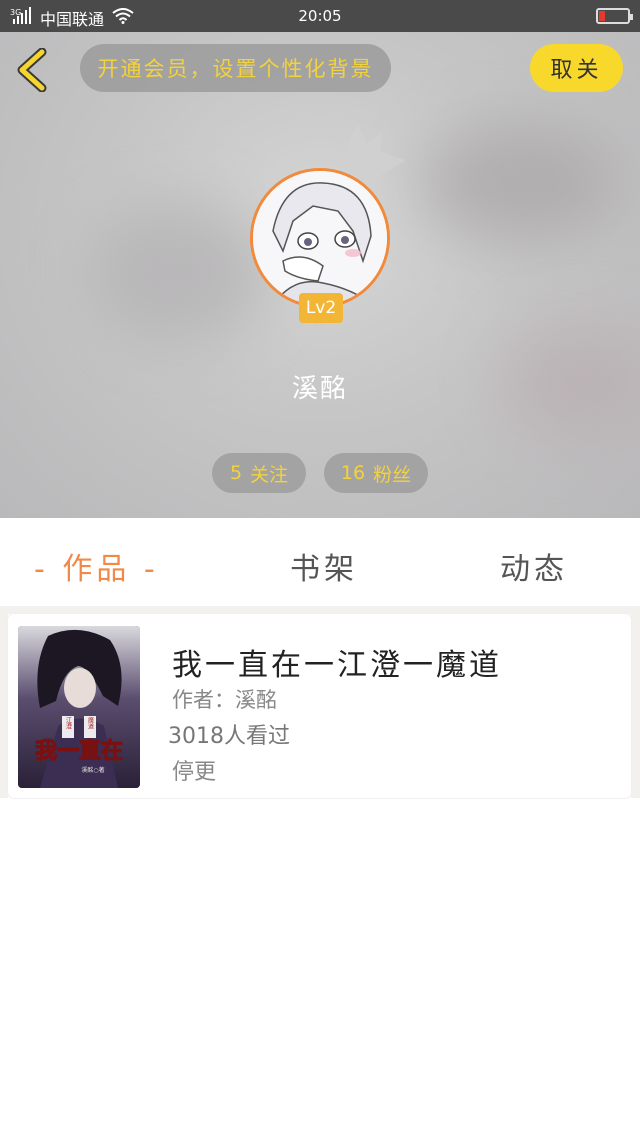  Describe the element at coordinates (68, 723) in the screenshot. I see `cover-tag-left: 江澄` at that location.